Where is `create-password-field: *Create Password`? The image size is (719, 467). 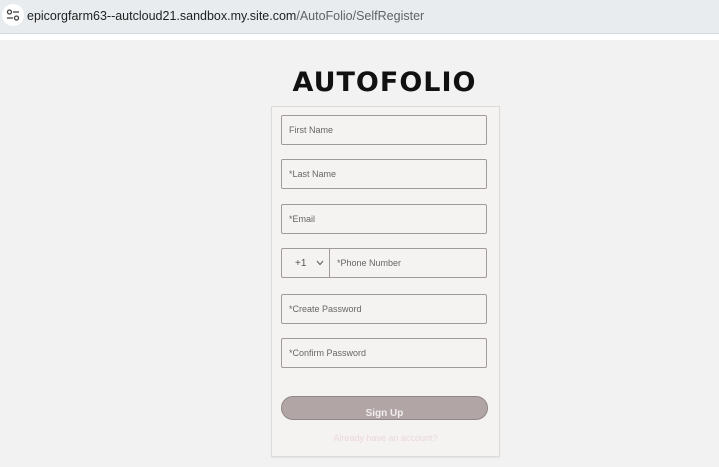 create-password-field: *Create Password is located at coordinates (384, 309).